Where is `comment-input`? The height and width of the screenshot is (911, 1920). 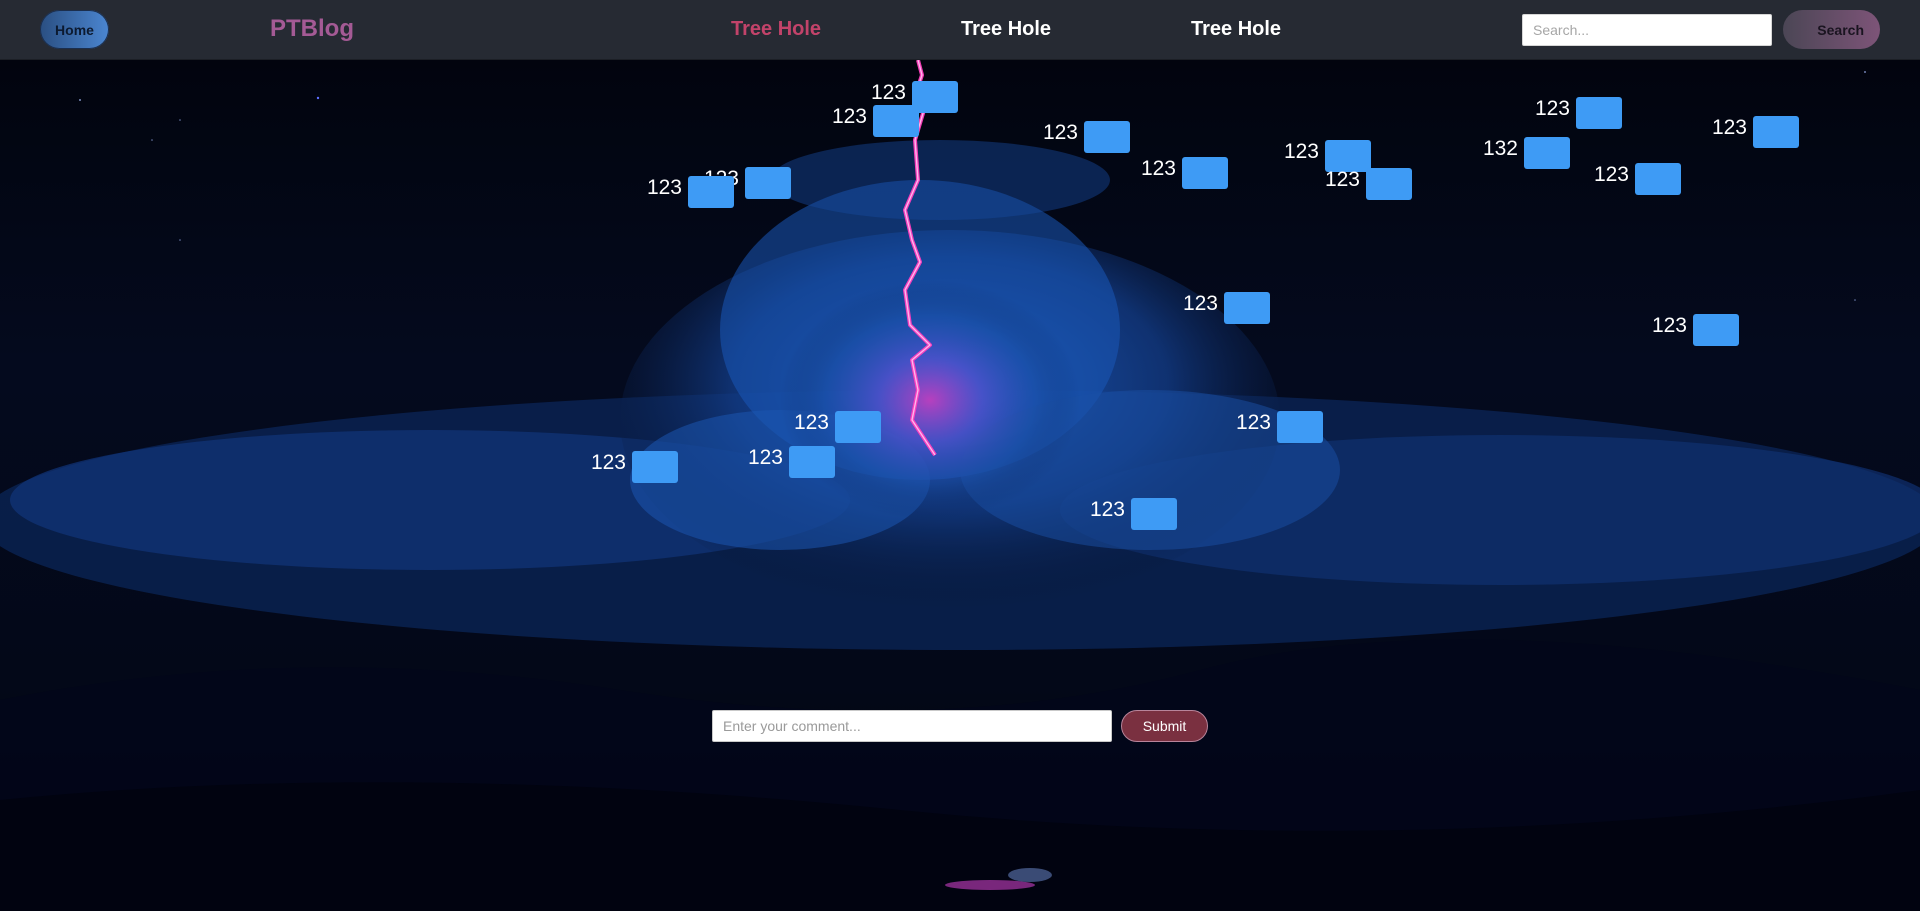
comment-input is located at coordinates (912, 726).